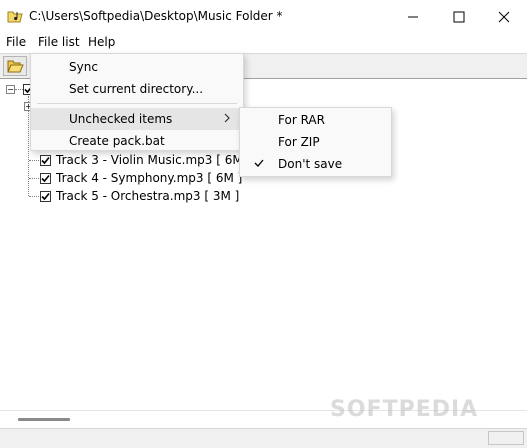 The image size is (527, 448). Describe the element at coordinates (506, 438) in the screenshot. I see `status-pane` at that location.